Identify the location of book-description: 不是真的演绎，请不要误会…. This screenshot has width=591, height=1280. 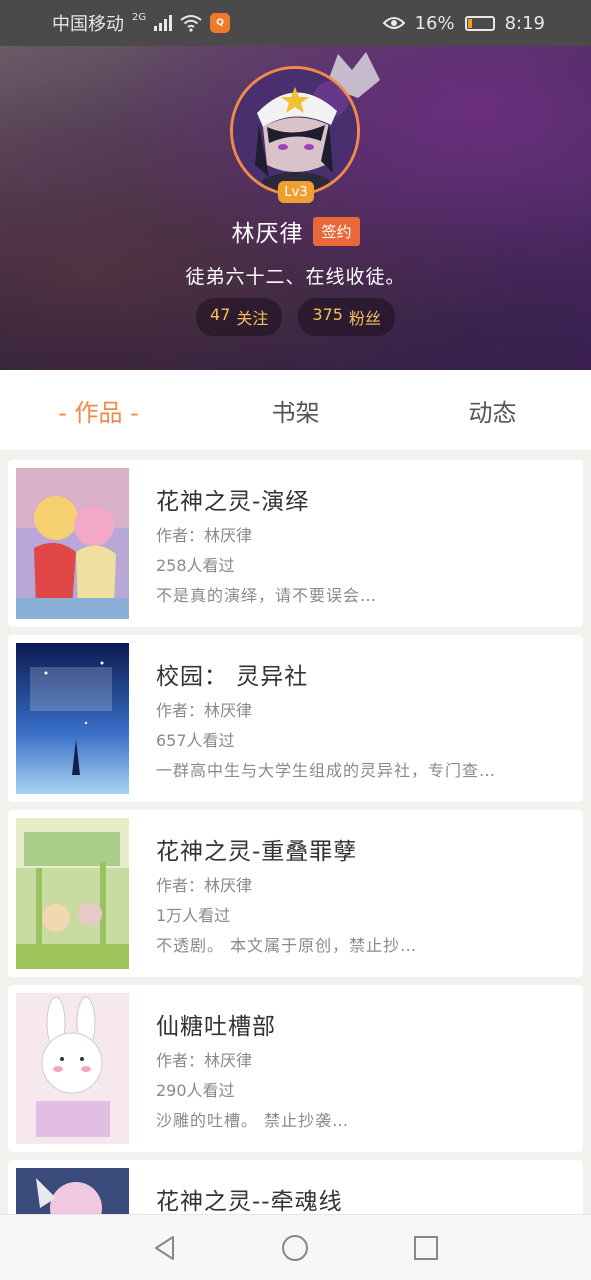
(267, 595).